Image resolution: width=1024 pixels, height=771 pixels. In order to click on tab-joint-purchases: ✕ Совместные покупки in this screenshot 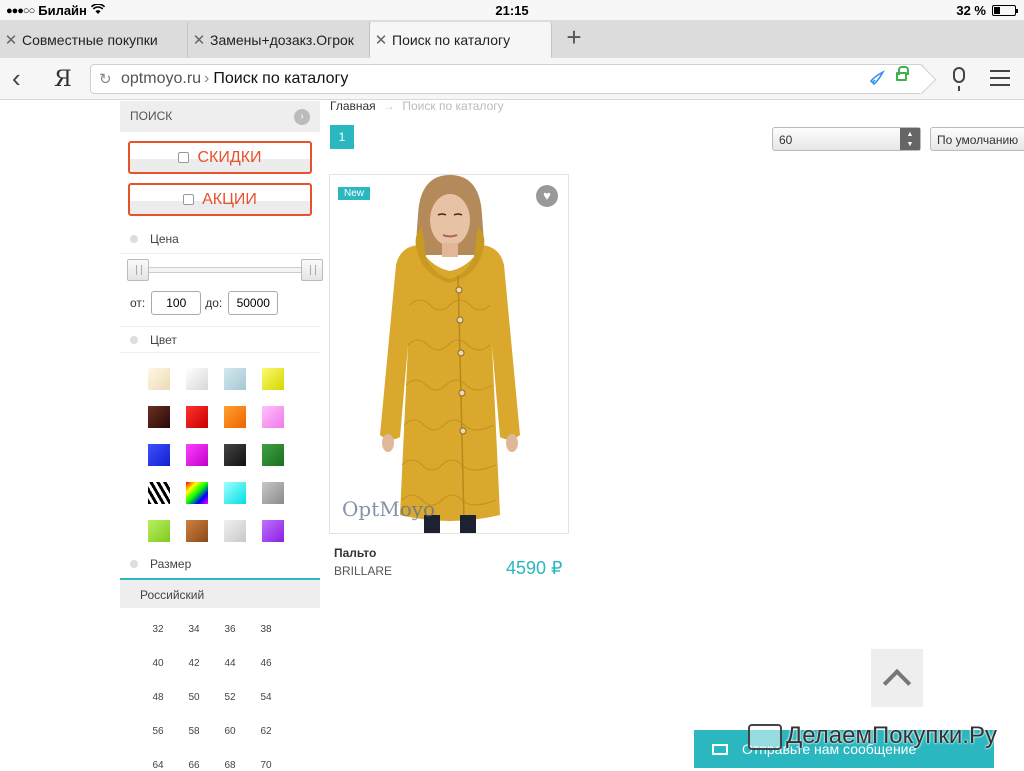, I will do `click(94, 40)`.